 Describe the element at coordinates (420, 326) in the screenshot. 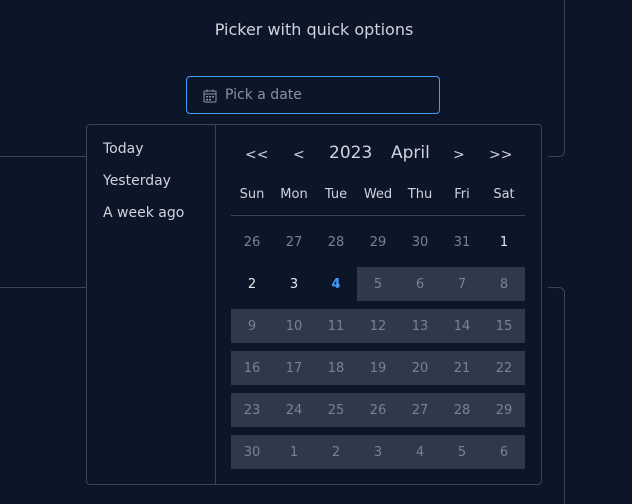

I see `day-cell: 13` at that location.